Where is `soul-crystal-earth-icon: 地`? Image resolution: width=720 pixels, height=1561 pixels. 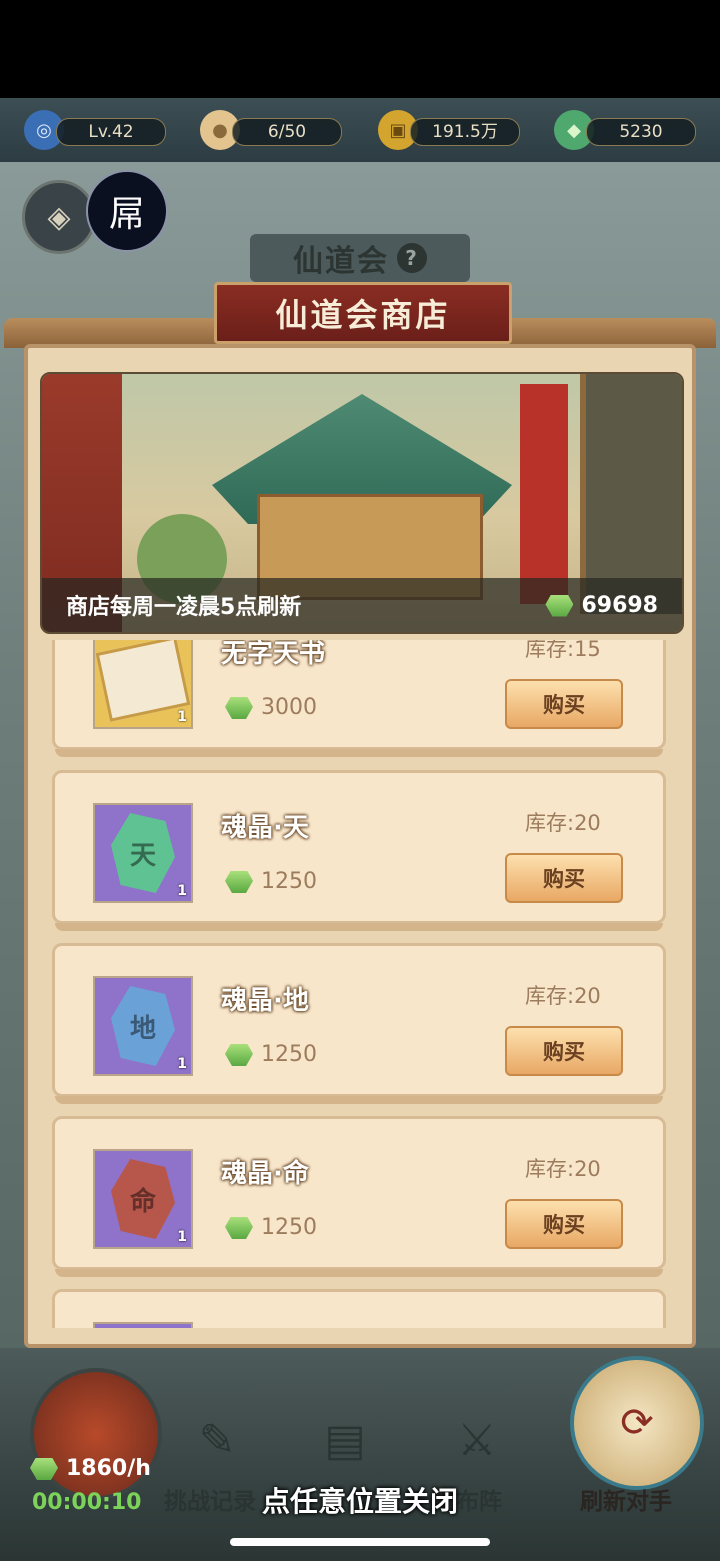 soul-crystal-earth-icon: 地 is located at coordinates (143, 1026).